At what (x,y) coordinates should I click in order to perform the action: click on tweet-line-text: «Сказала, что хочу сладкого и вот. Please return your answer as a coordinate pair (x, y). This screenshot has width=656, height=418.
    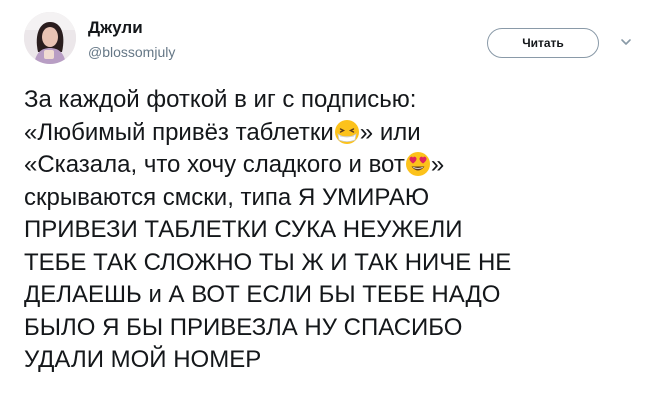
    Looking at the image, I should click on (214, 164).